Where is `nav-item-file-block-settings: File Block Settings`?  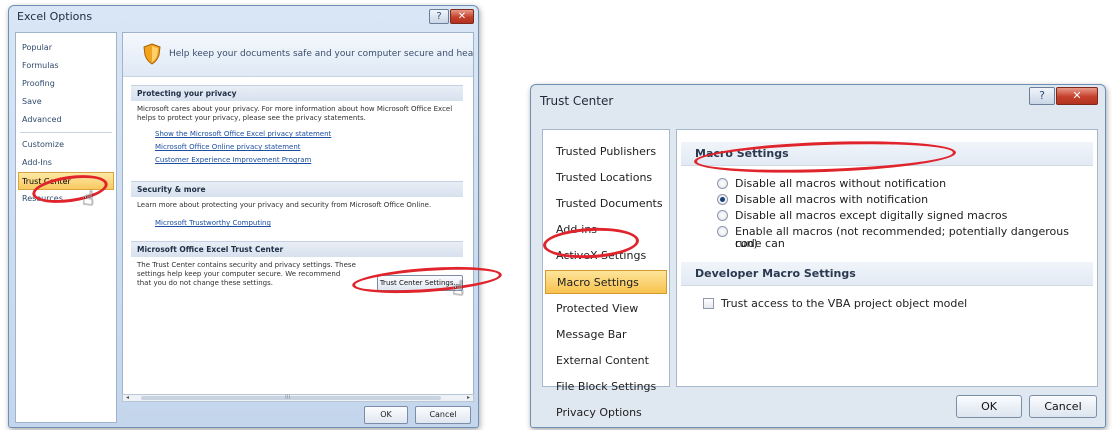 nav-item-file-block-settings: File Block Settings is located at coordinates (606, 387).